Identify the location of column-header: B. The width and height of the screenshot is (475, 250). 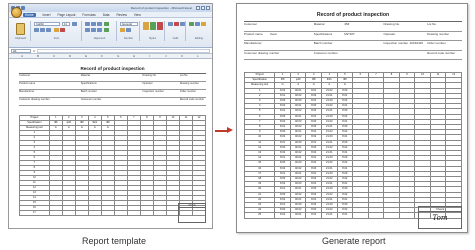
(38, 56).